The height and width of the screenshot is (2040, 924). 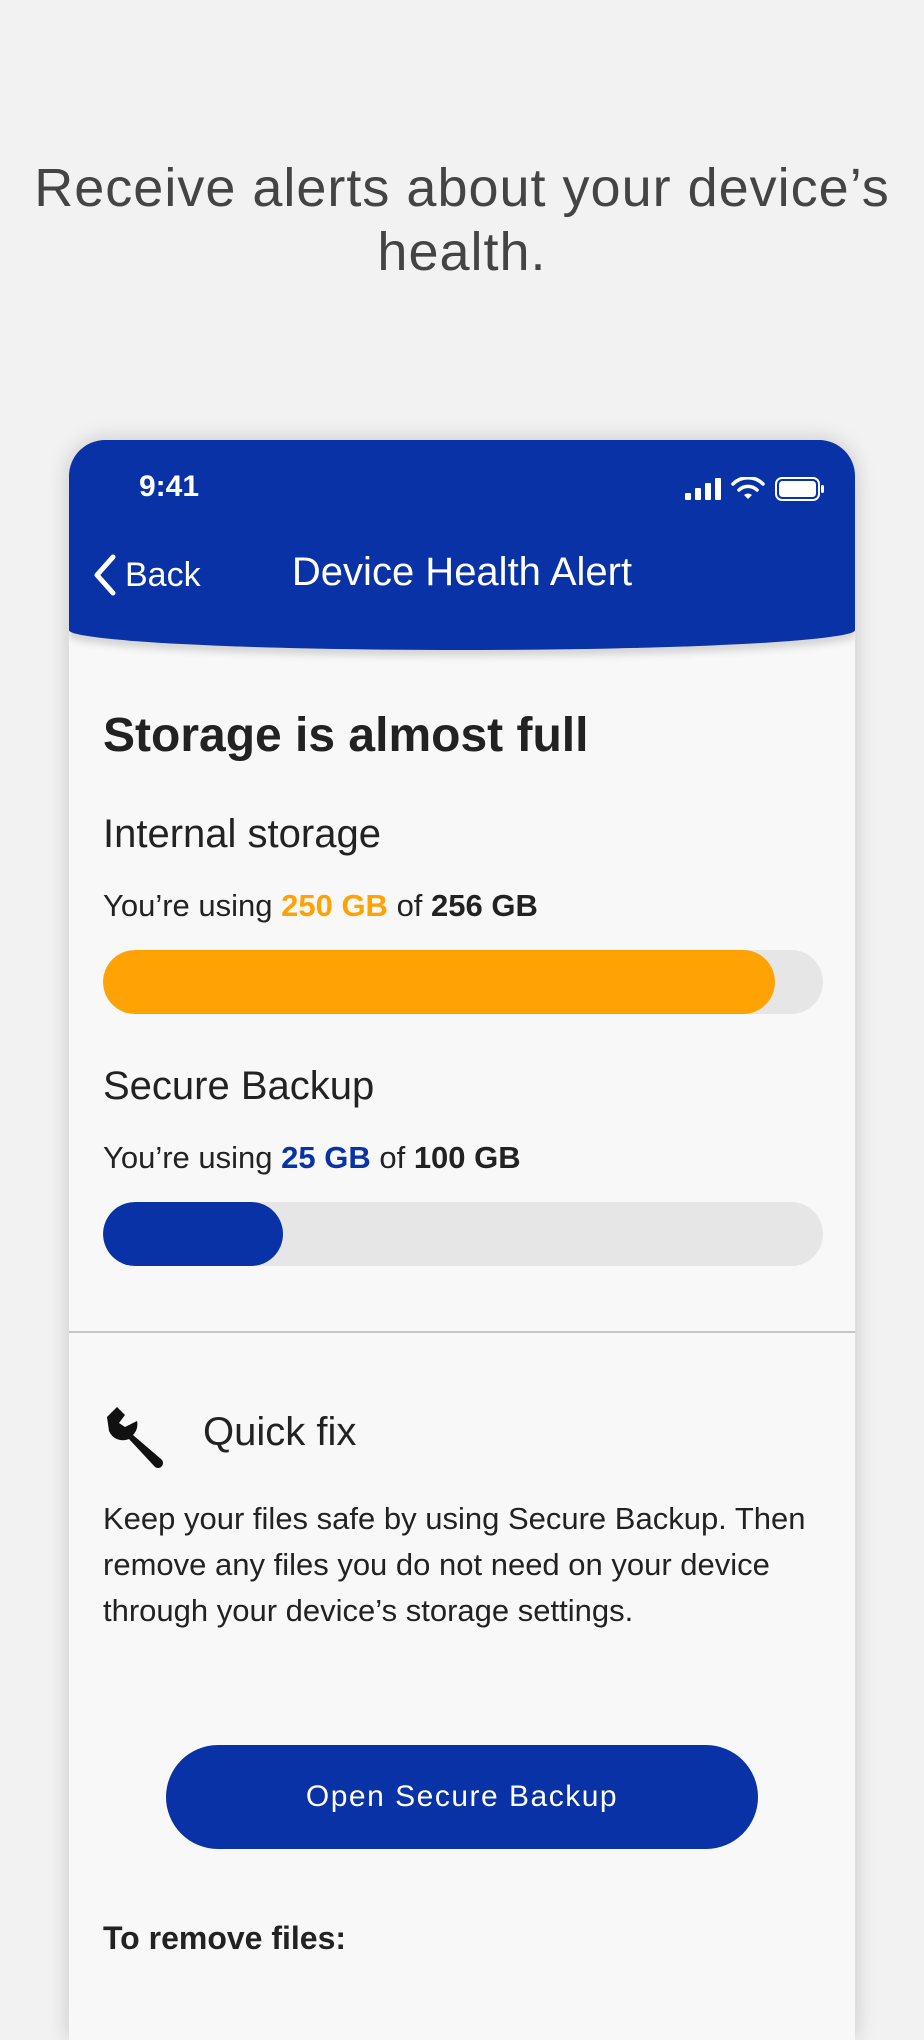 What do you see at coordinates (280, 1432) in the screenshot?
I see `quick-fix-title: Quick fix` at bounding box center [280, 1432].